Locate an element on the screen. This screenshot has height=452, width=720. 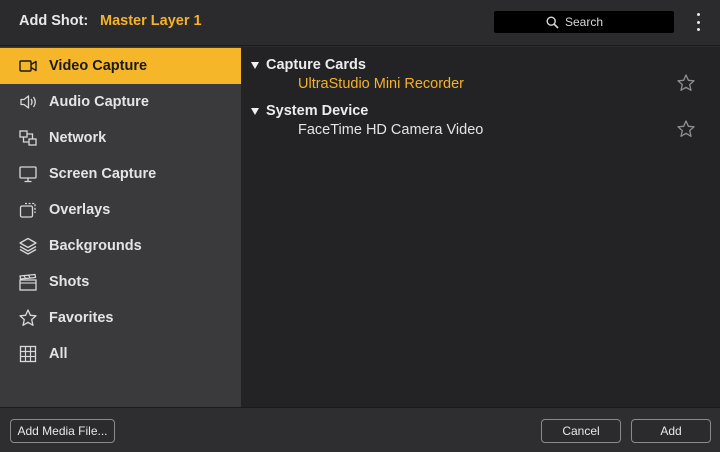
dialog-title: Add Shot: is located at coordinates (54, 21).